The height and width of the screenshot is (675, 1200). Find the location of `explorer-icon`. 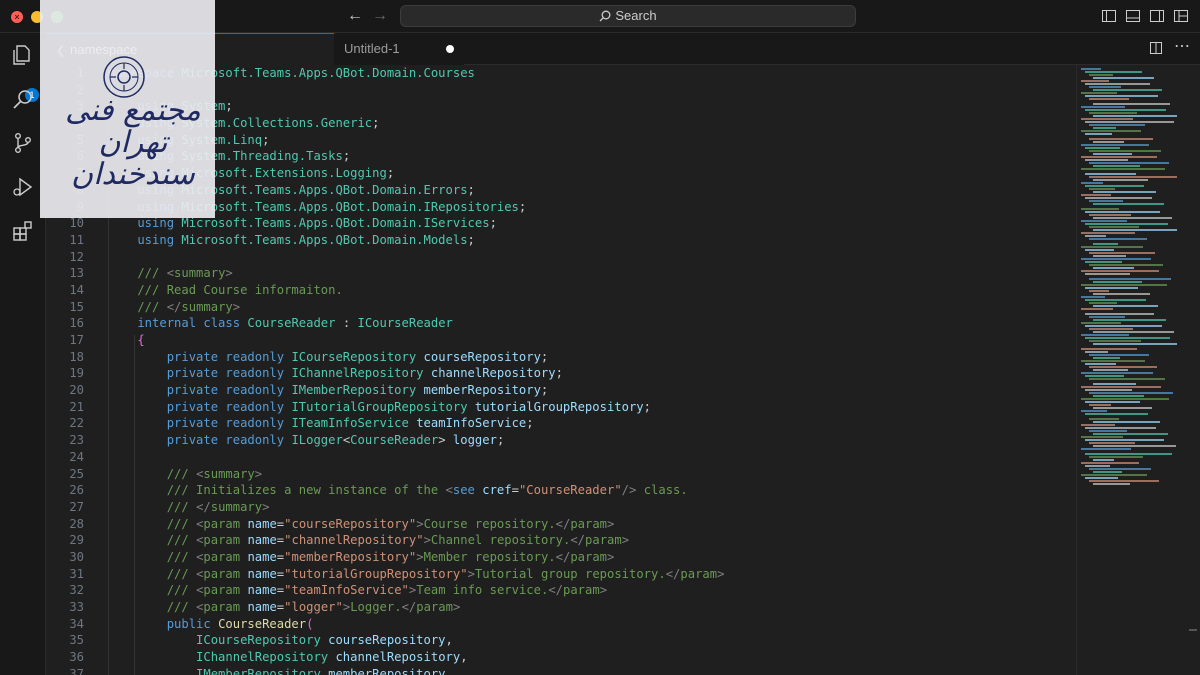

explorer-icon is located at coordinates (23, 55).